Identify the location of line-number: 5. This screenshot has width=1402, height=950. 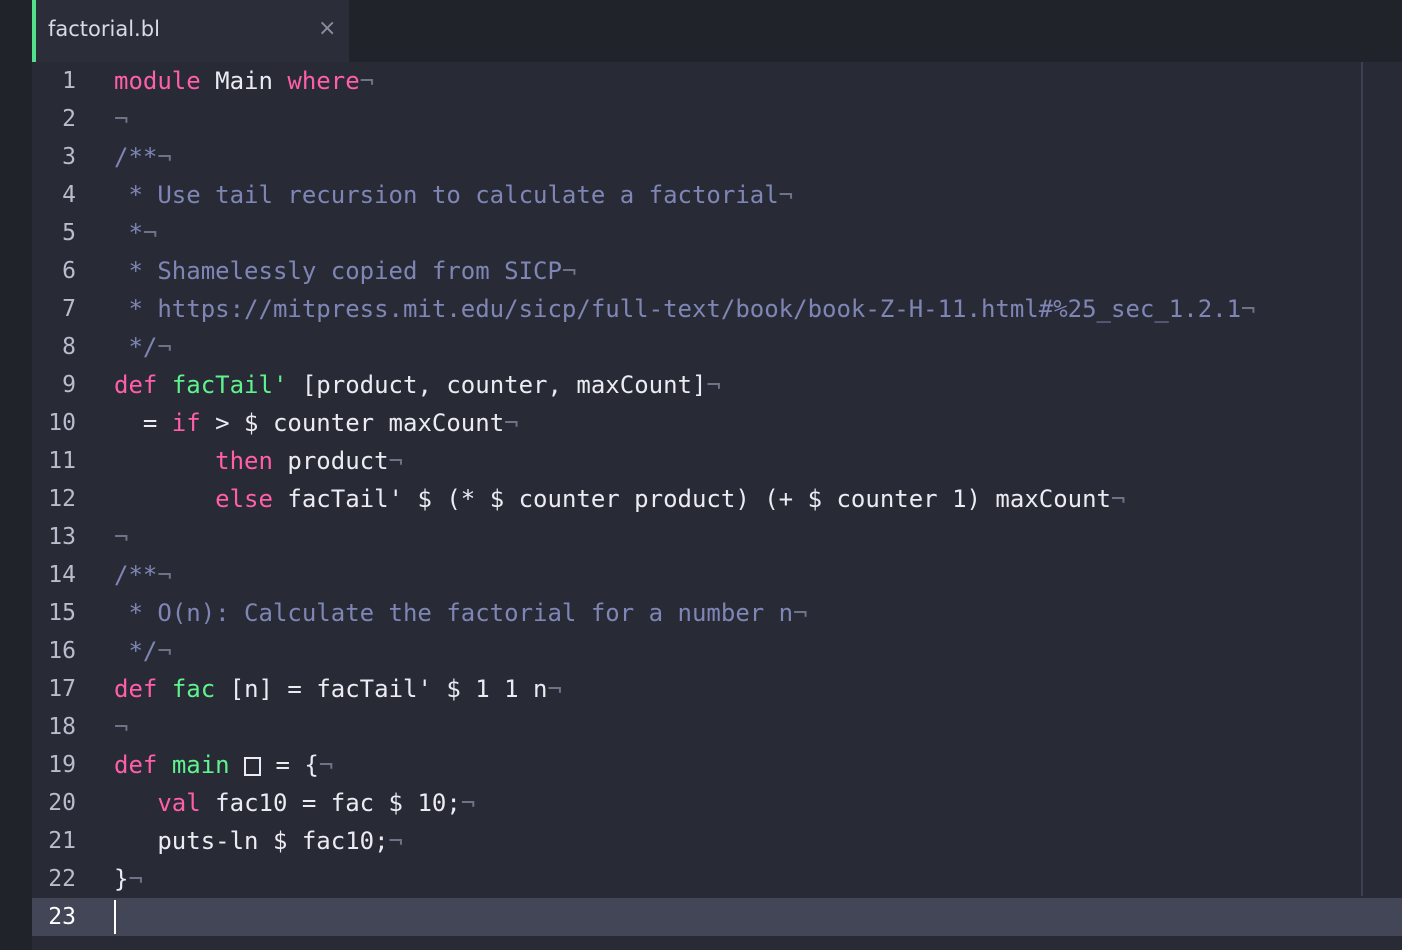
(69, 233).